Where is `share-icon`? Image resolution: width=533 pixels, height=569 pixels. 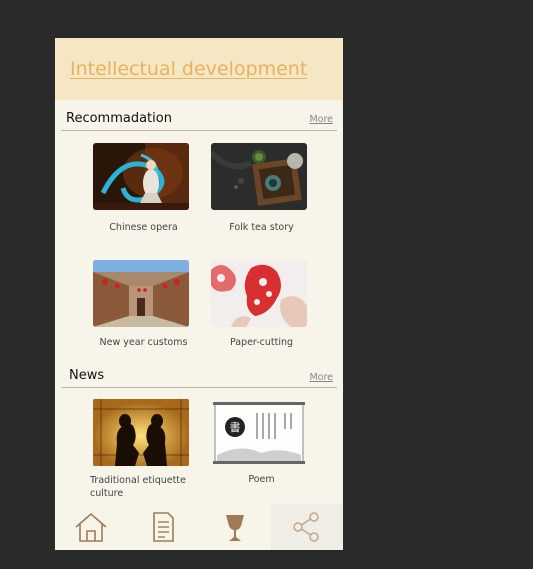
share-icon is located at coordinates (306, 527).